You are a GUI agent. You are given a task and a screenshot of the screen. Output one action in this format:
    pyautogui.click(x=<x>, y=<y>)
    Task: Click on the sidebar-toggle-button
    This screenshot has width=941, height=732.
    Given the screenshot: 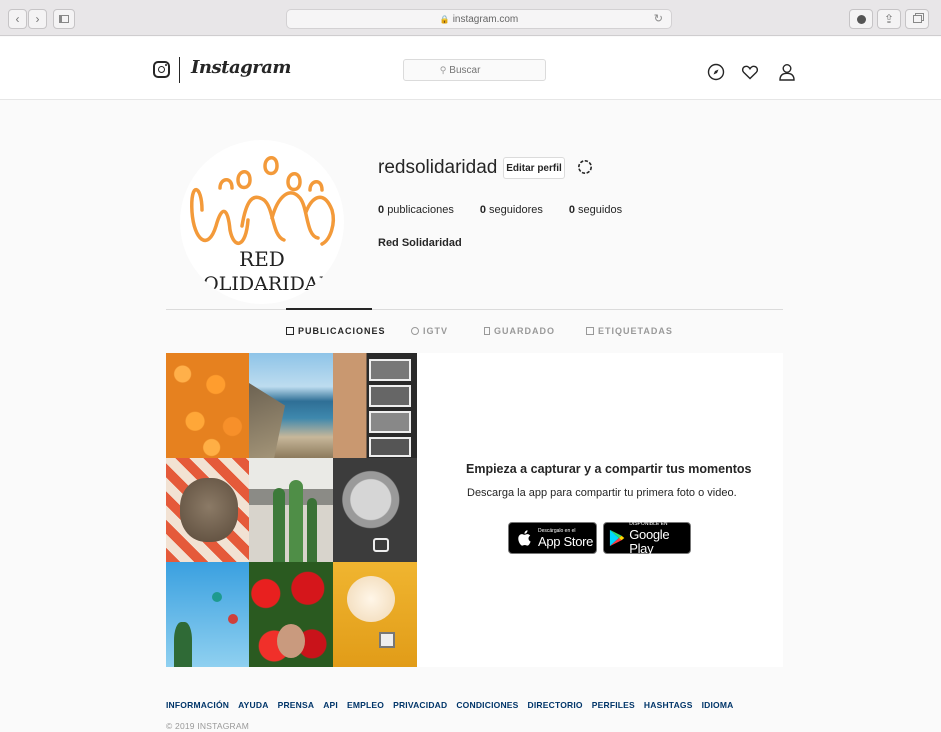 What is the action you would take?
    pyautogui.click(x=64, y=19)
    